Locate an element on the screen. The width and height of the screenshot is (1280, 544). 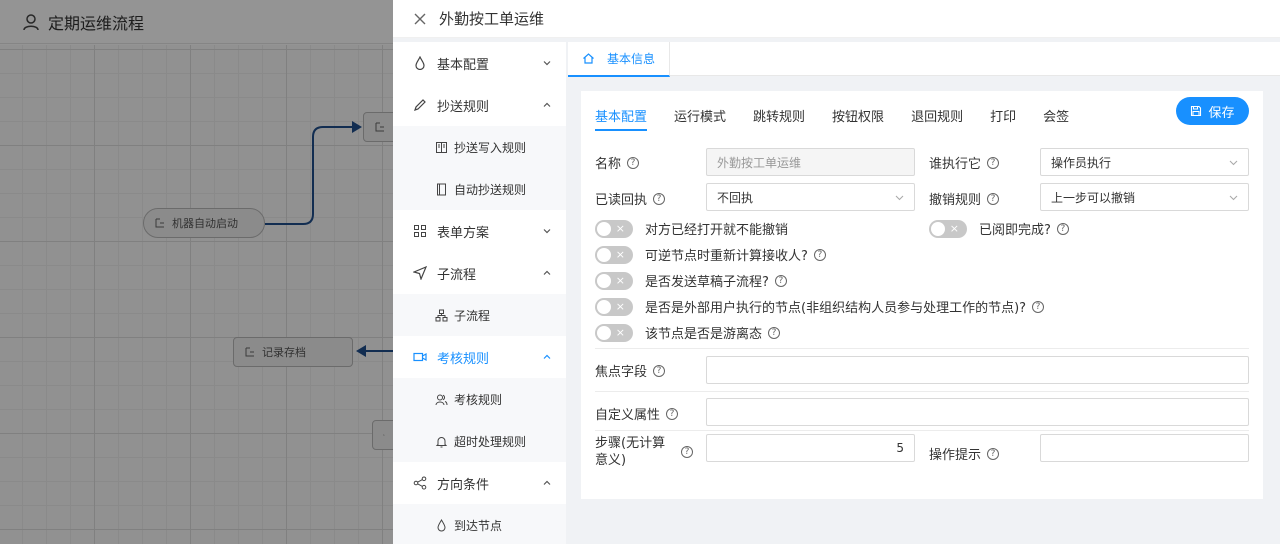
close-icon is located at coordinates (420, 19).